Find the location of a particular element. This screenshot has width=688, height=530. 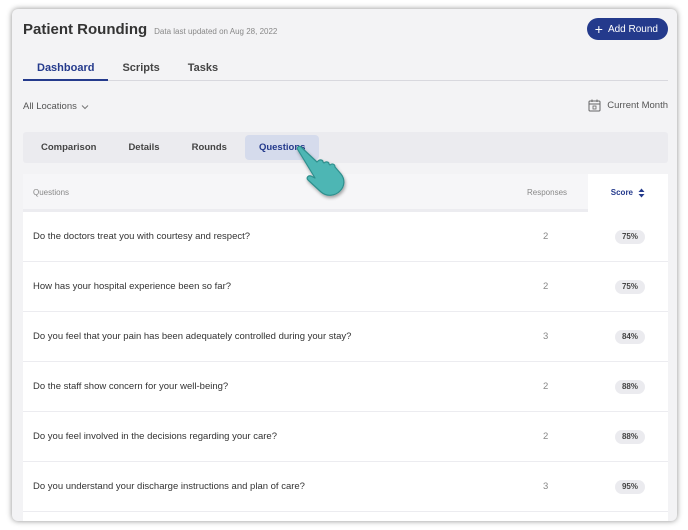

column-header-questions: Questions is located at coordinates (51, 193).